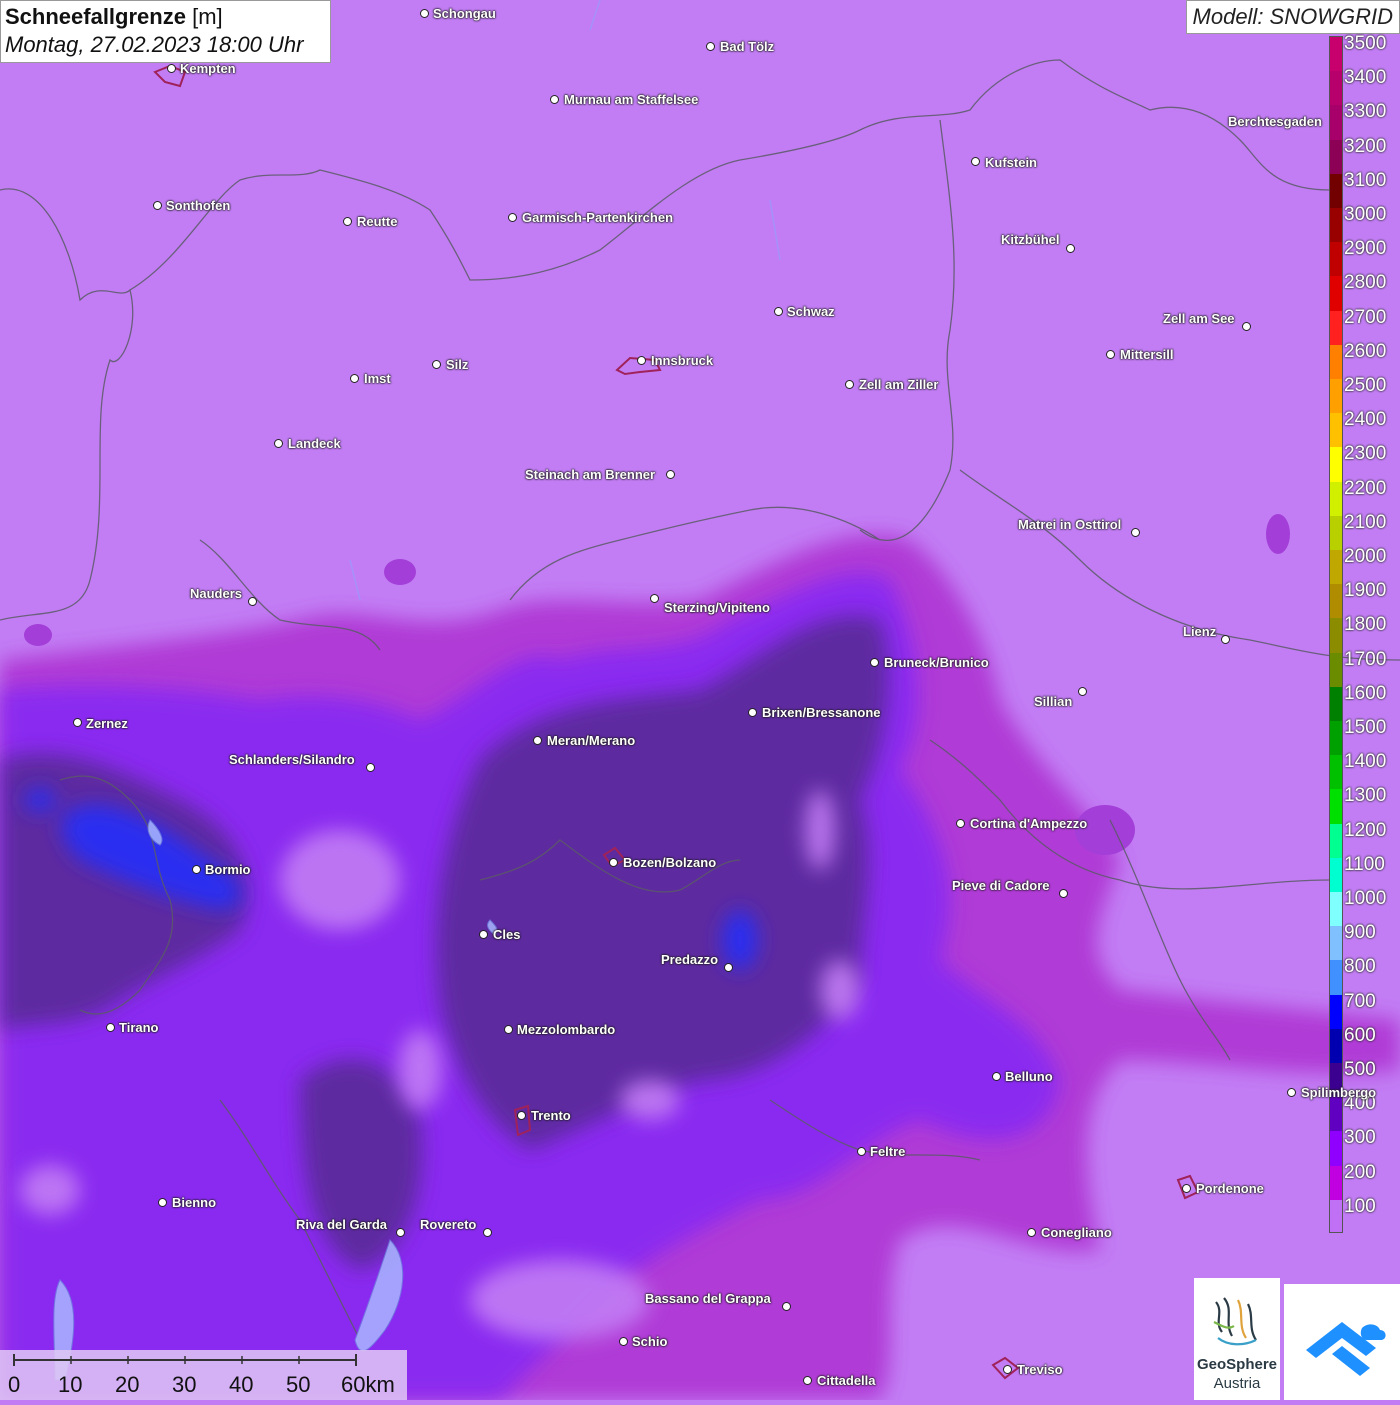 The height and width of the screenshot is (1405, 1400). What do you see at coordinates (1365, 78) in the screenshot?
I see `legend-label: 3400` at bounding box center [1365, 78].